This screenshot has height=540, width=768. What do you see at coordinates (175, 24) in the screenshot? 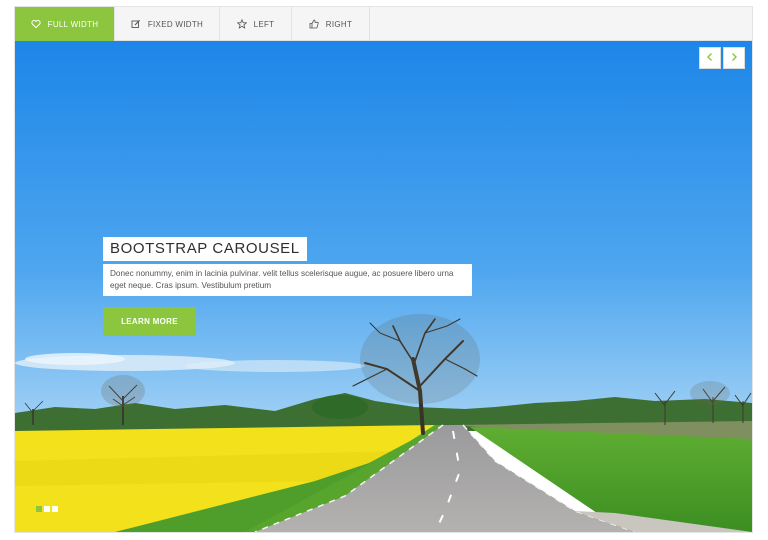
I see `tab-label: FIXED WIDTH` at bounding box center [175, 24].